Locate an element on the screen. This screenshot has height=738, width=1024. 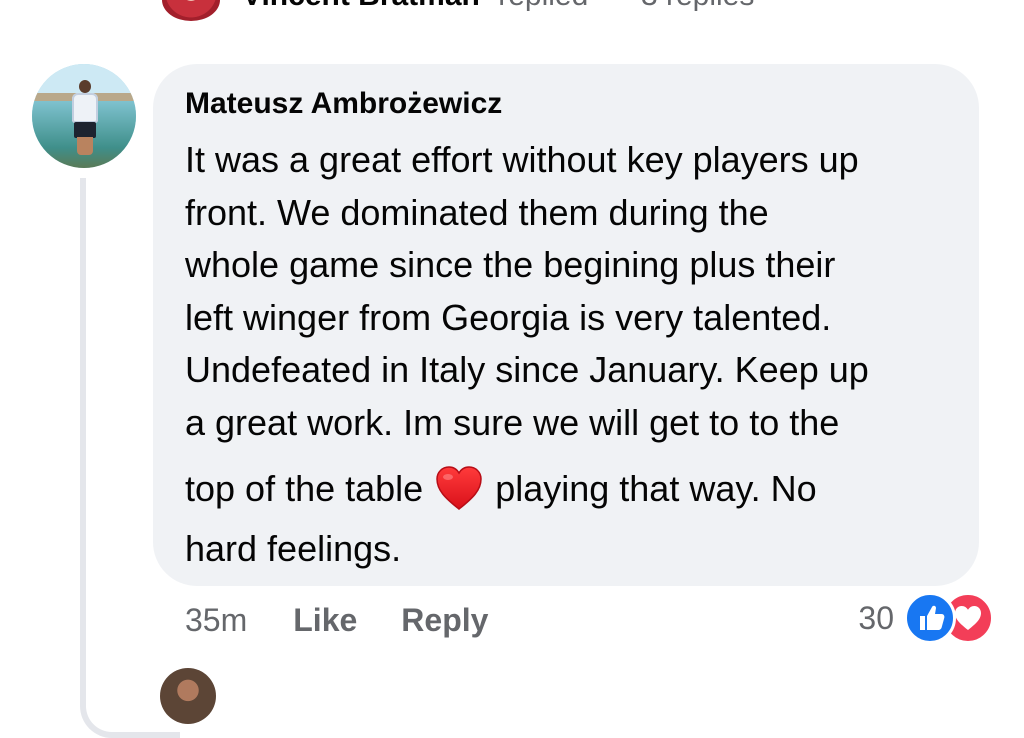
previous-replies-row: Vincent Bratman replied · 3 replies is located at coordinates (458, 11).